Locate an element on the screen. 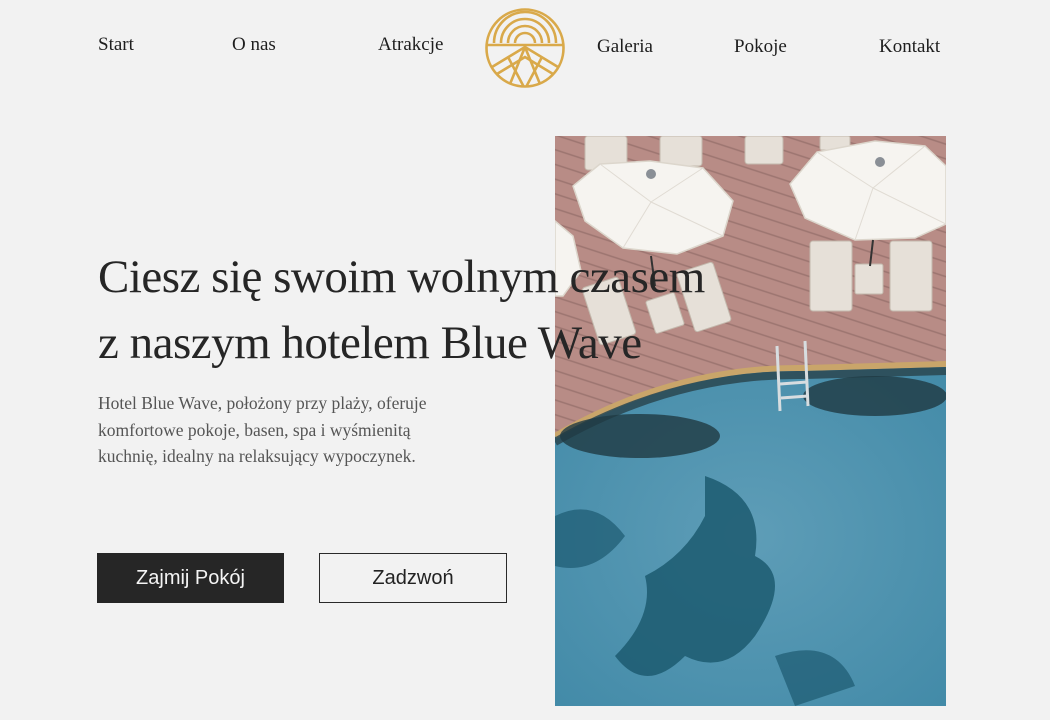 Image resolution: width=1050 pixels, height=720 pixels. call-button: Zadzwoń is located at coordinates (413, 578).